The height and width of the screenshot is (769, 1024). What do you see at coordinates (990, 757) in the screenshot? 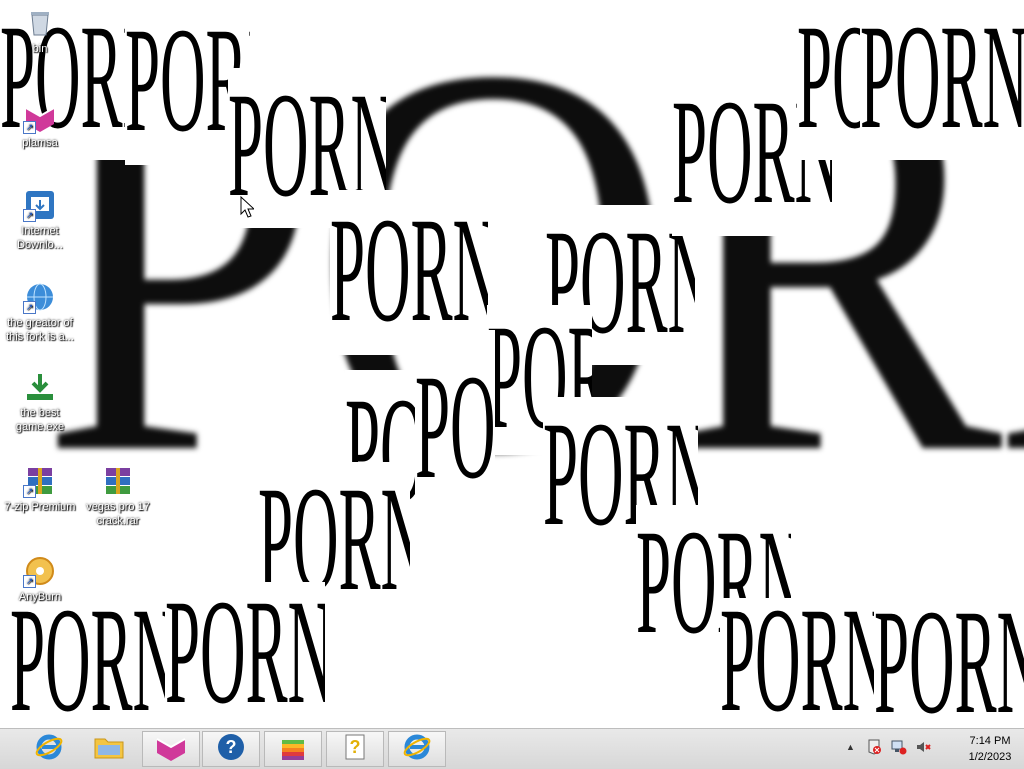
I see `clock-date: 1/2/2023` at bounding box center [990, 757].